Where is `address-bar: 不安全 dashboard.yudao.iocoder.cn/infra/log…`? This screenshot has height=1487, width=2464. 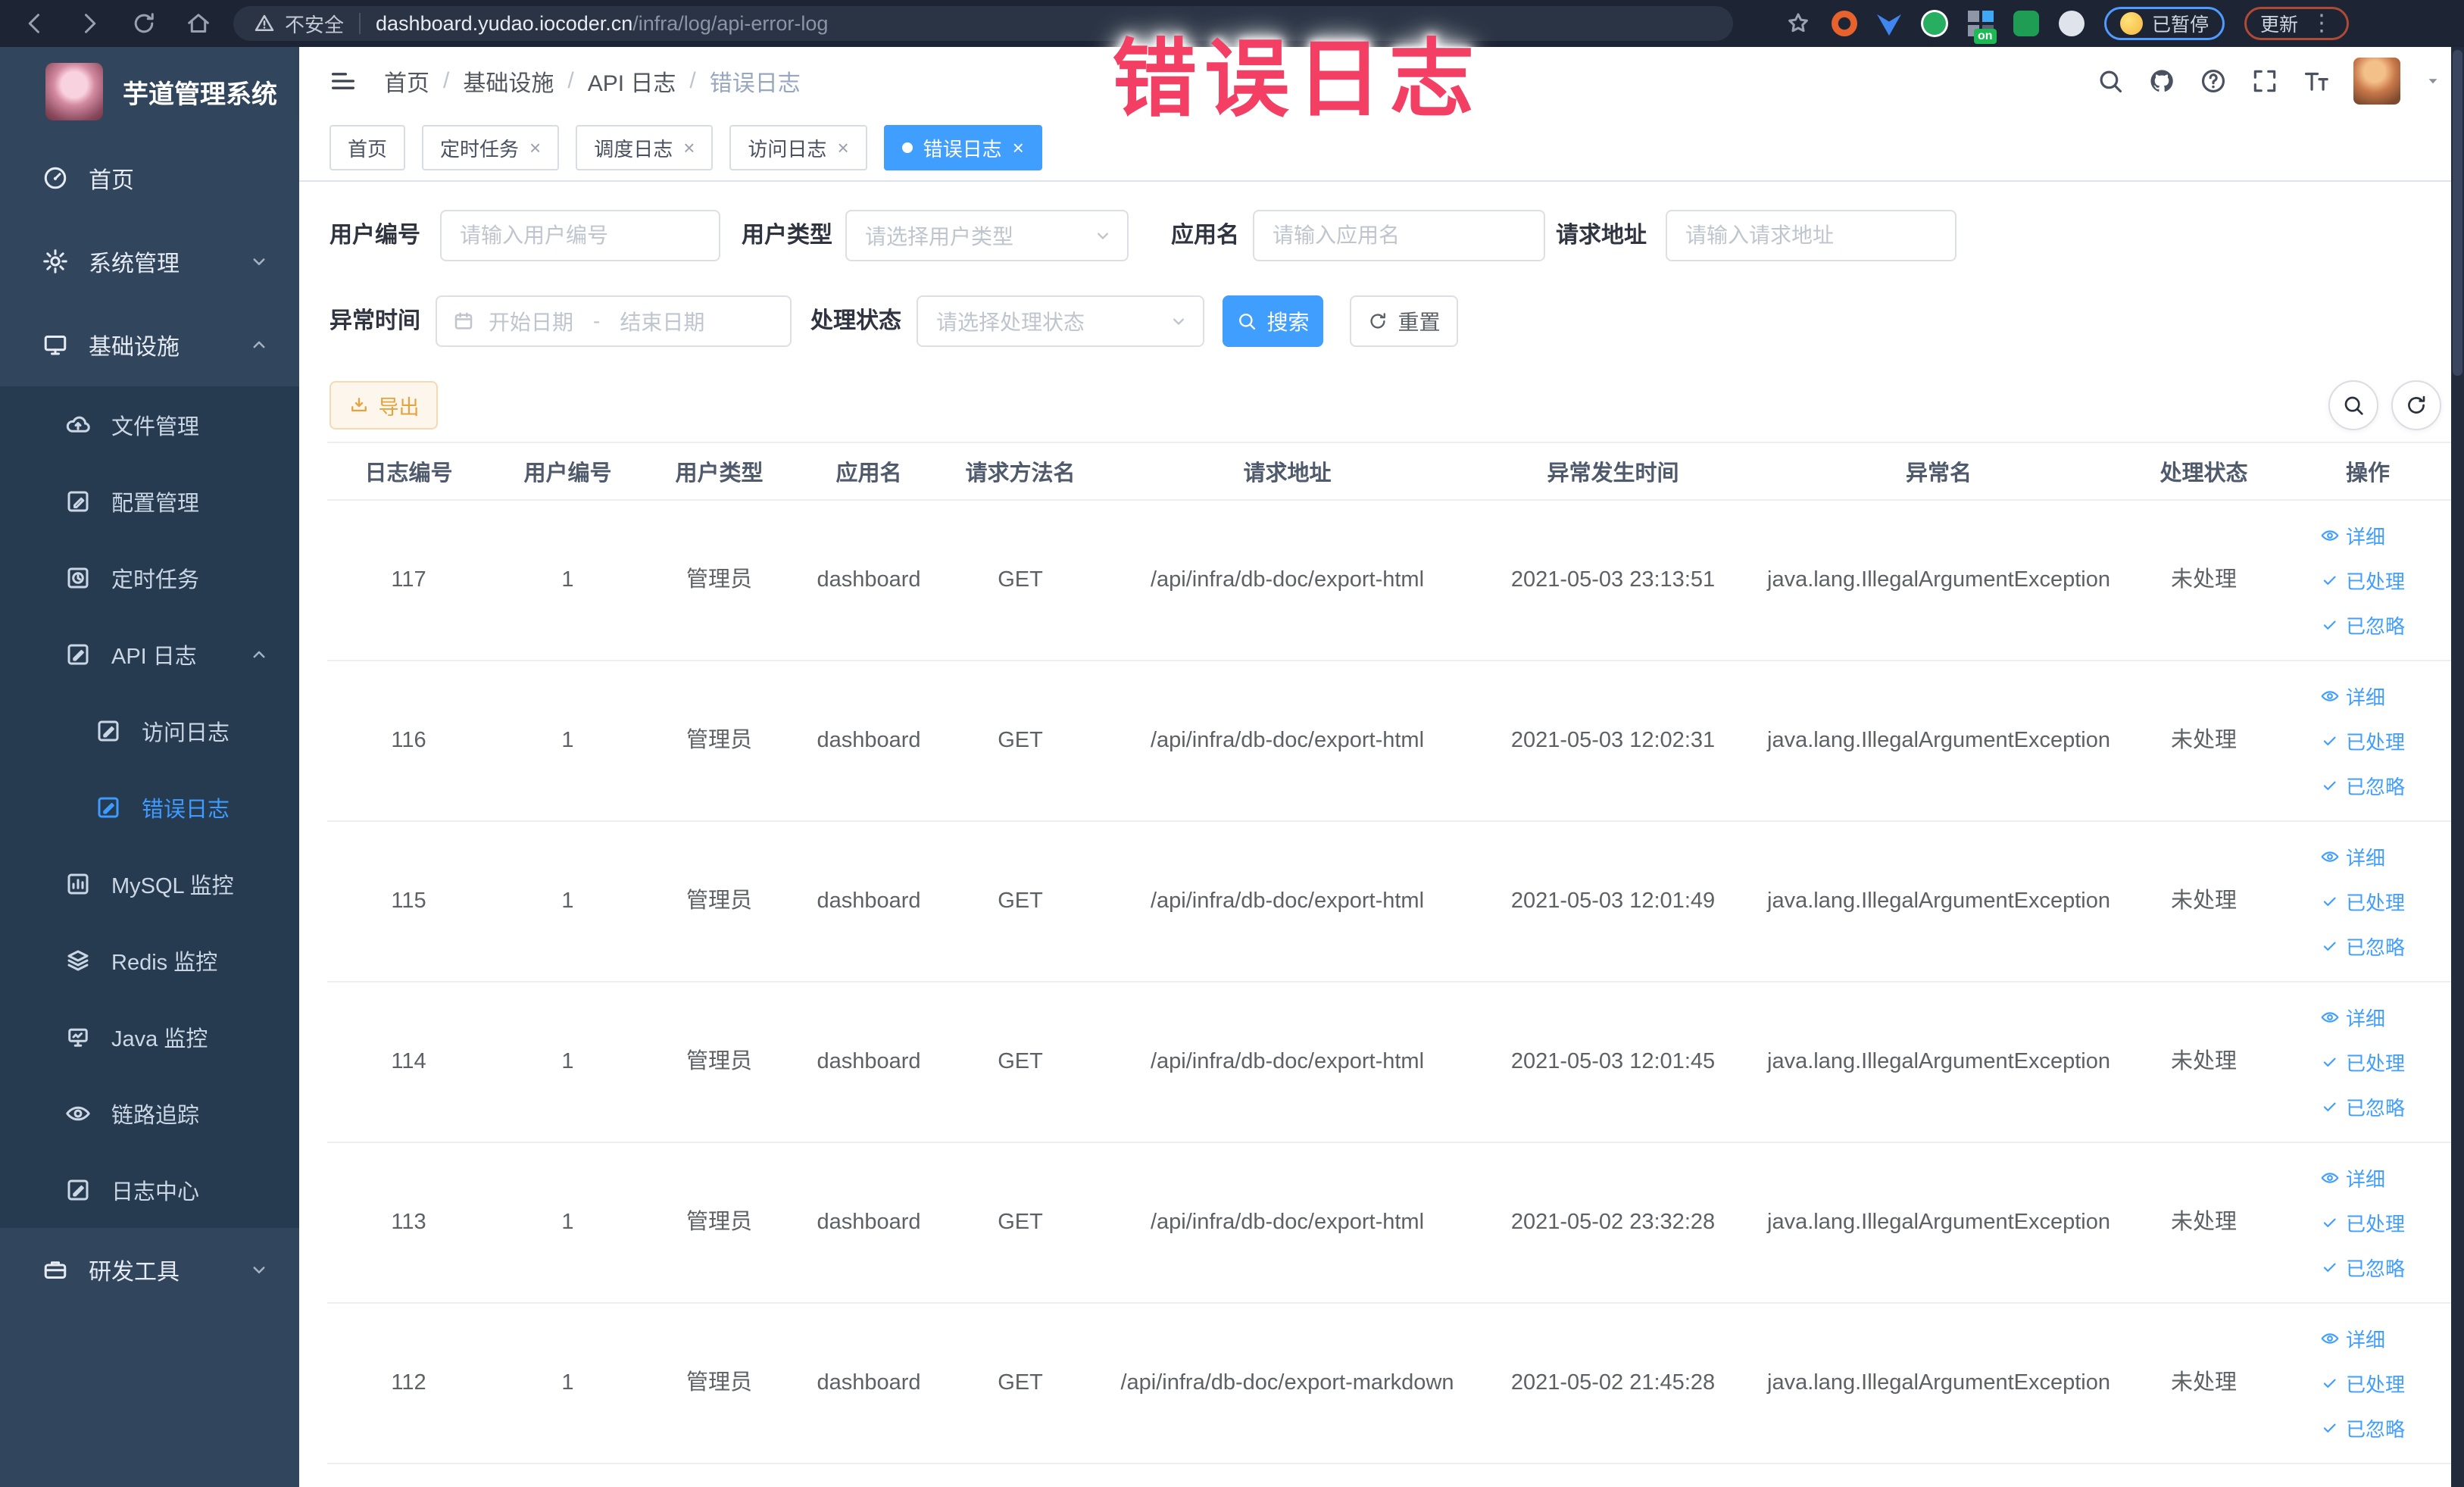
address-bar: 不安全 dashboard.yudao.iocoder.cn/infra/log… is located at coordinates (983, 23).